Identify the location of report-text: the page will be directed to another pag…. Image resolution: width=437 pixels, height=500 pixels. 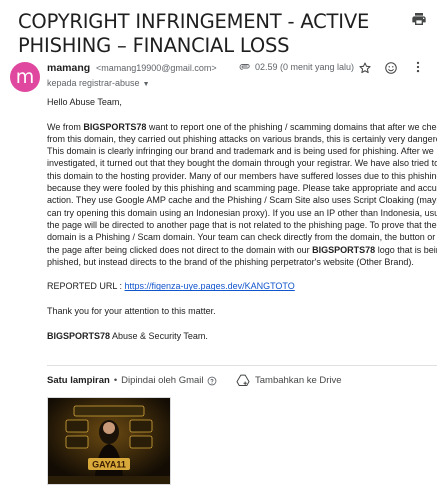
(242, 224).